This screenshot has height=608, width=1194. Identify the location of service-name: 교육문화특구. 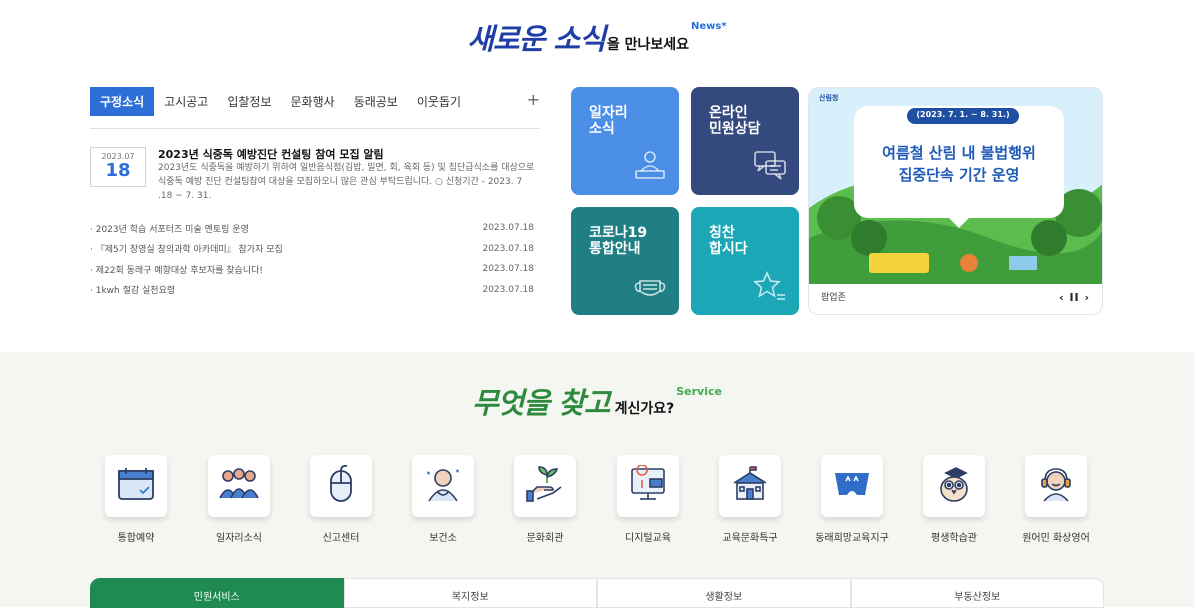
(750, 538).